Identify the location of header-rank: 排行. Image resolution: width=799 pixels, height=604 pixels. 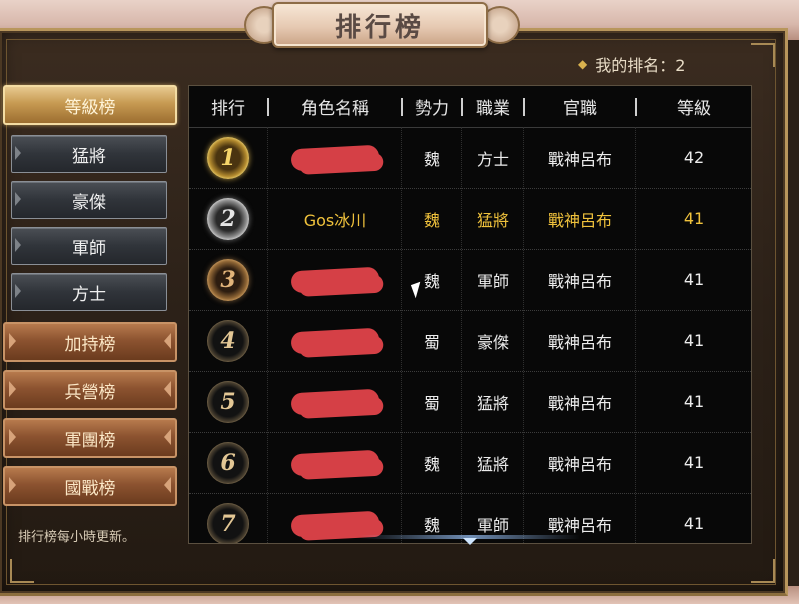
(228, 109).